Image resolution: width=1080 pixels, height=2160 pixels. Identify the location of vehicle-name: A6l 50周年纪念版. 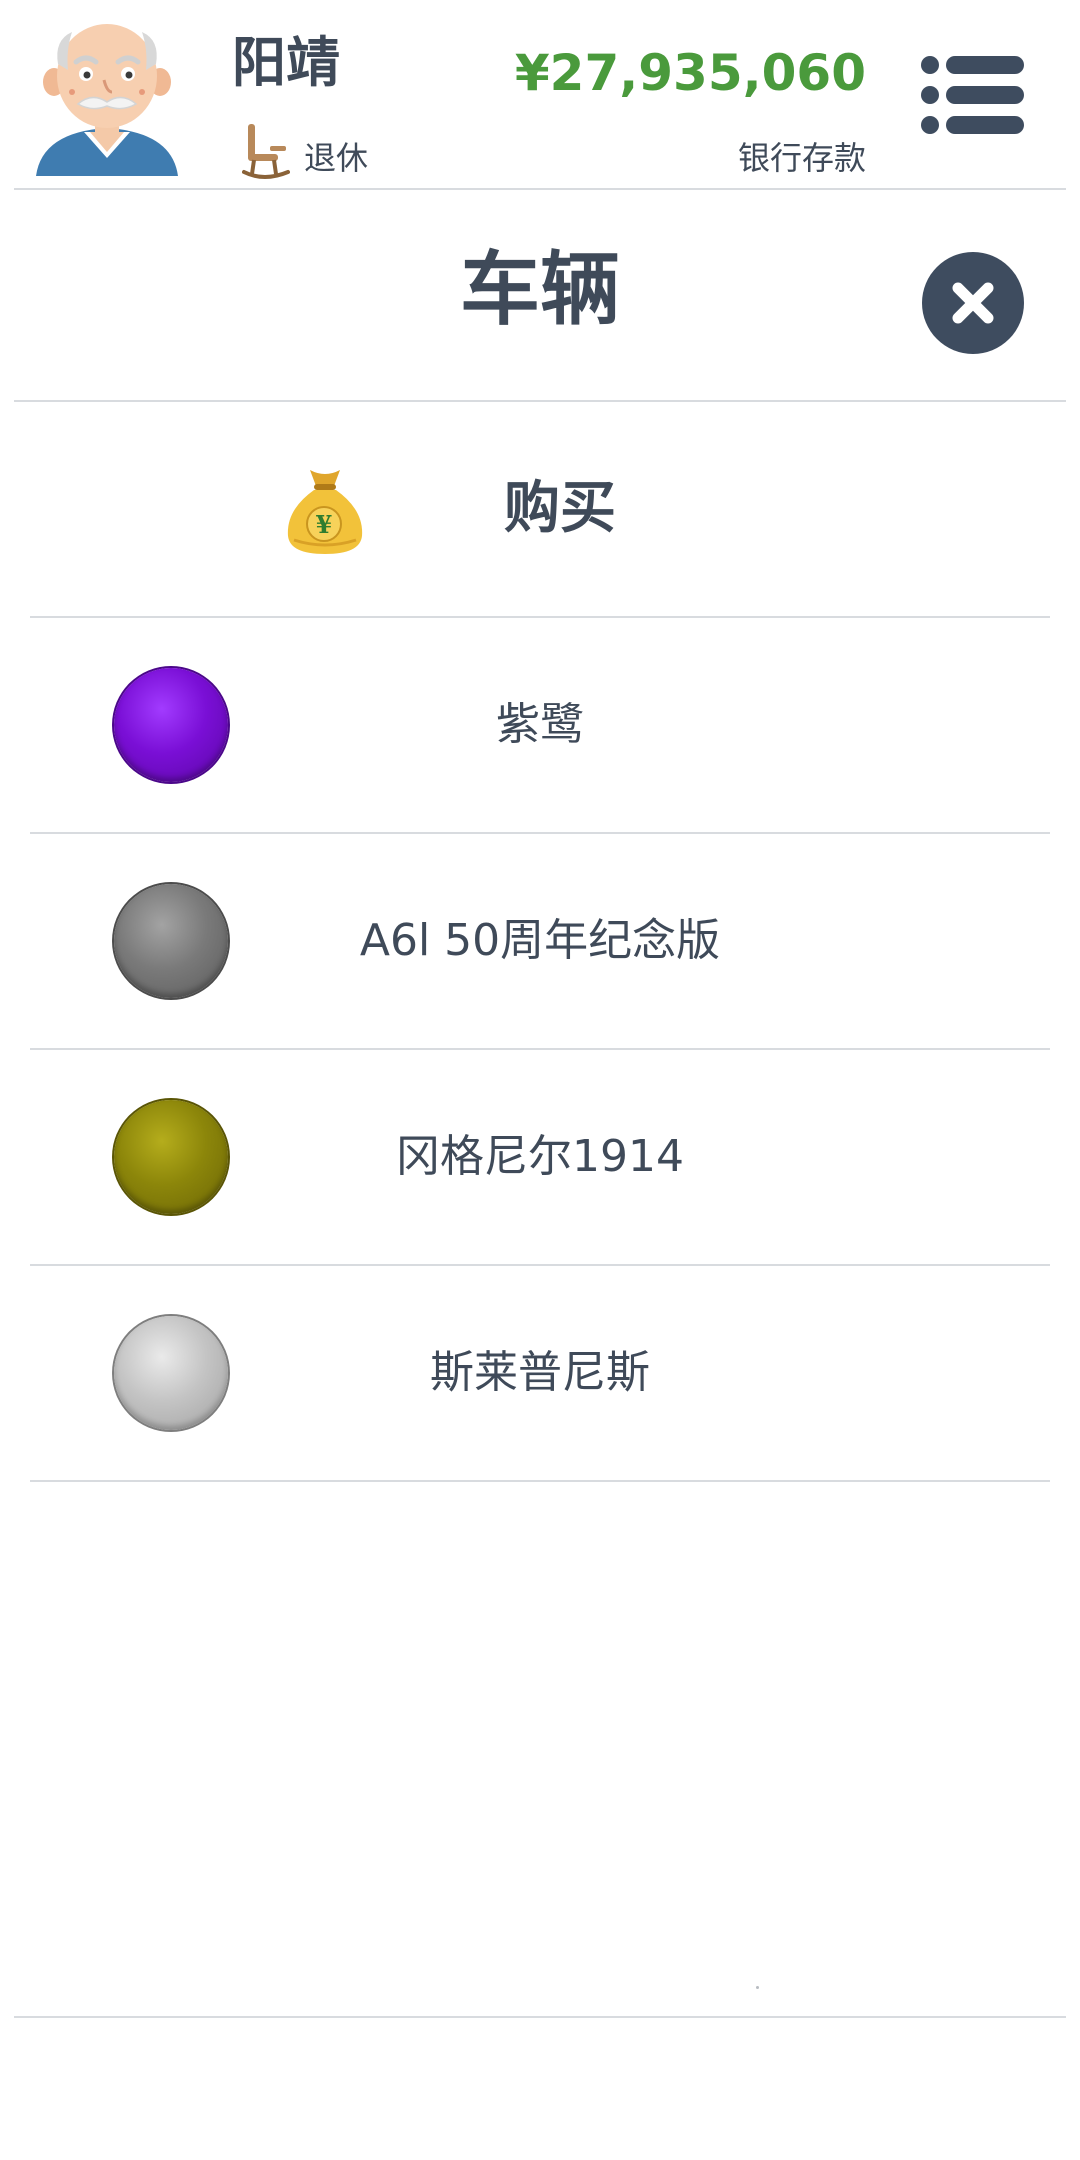
(540, 940).